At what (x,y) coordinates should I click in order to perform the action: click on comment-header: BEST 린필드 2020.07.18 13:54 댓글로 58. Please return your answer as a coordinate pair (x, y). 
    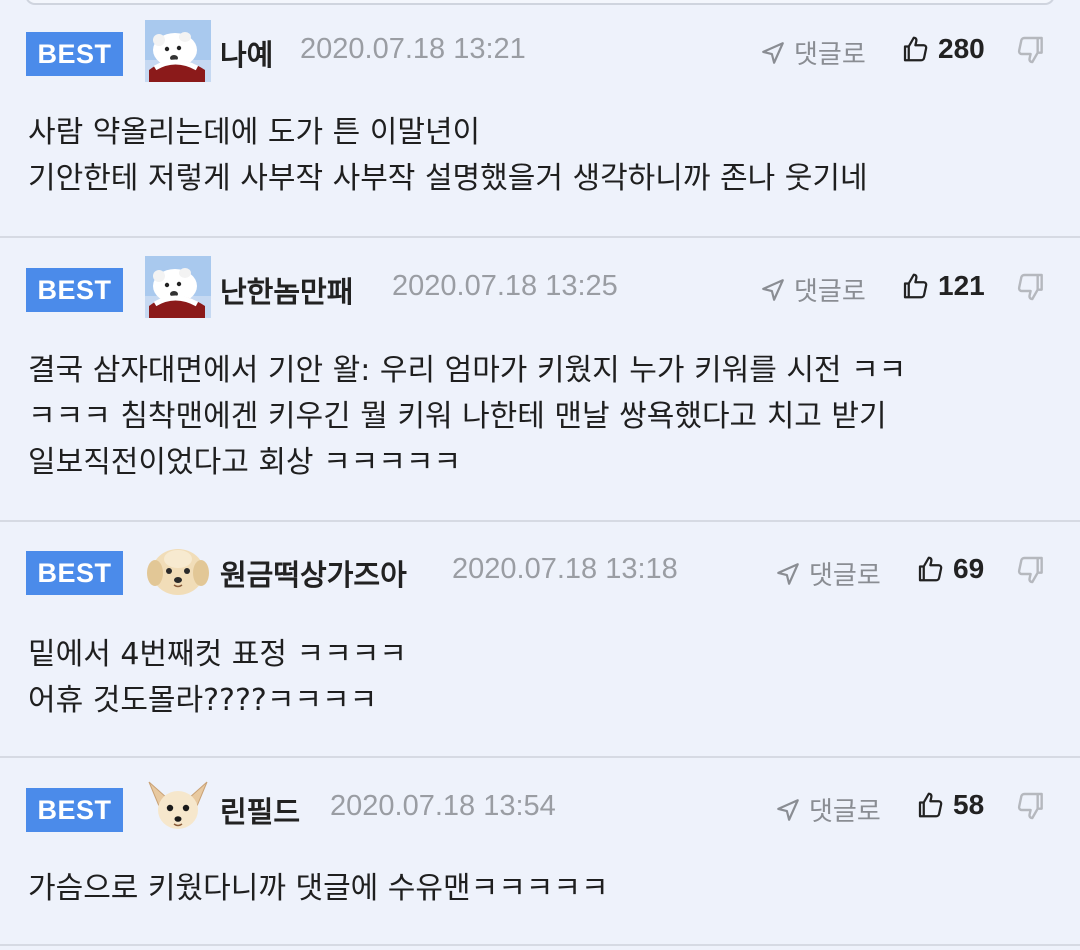
    Looking at the image, I should click on (540, 795).